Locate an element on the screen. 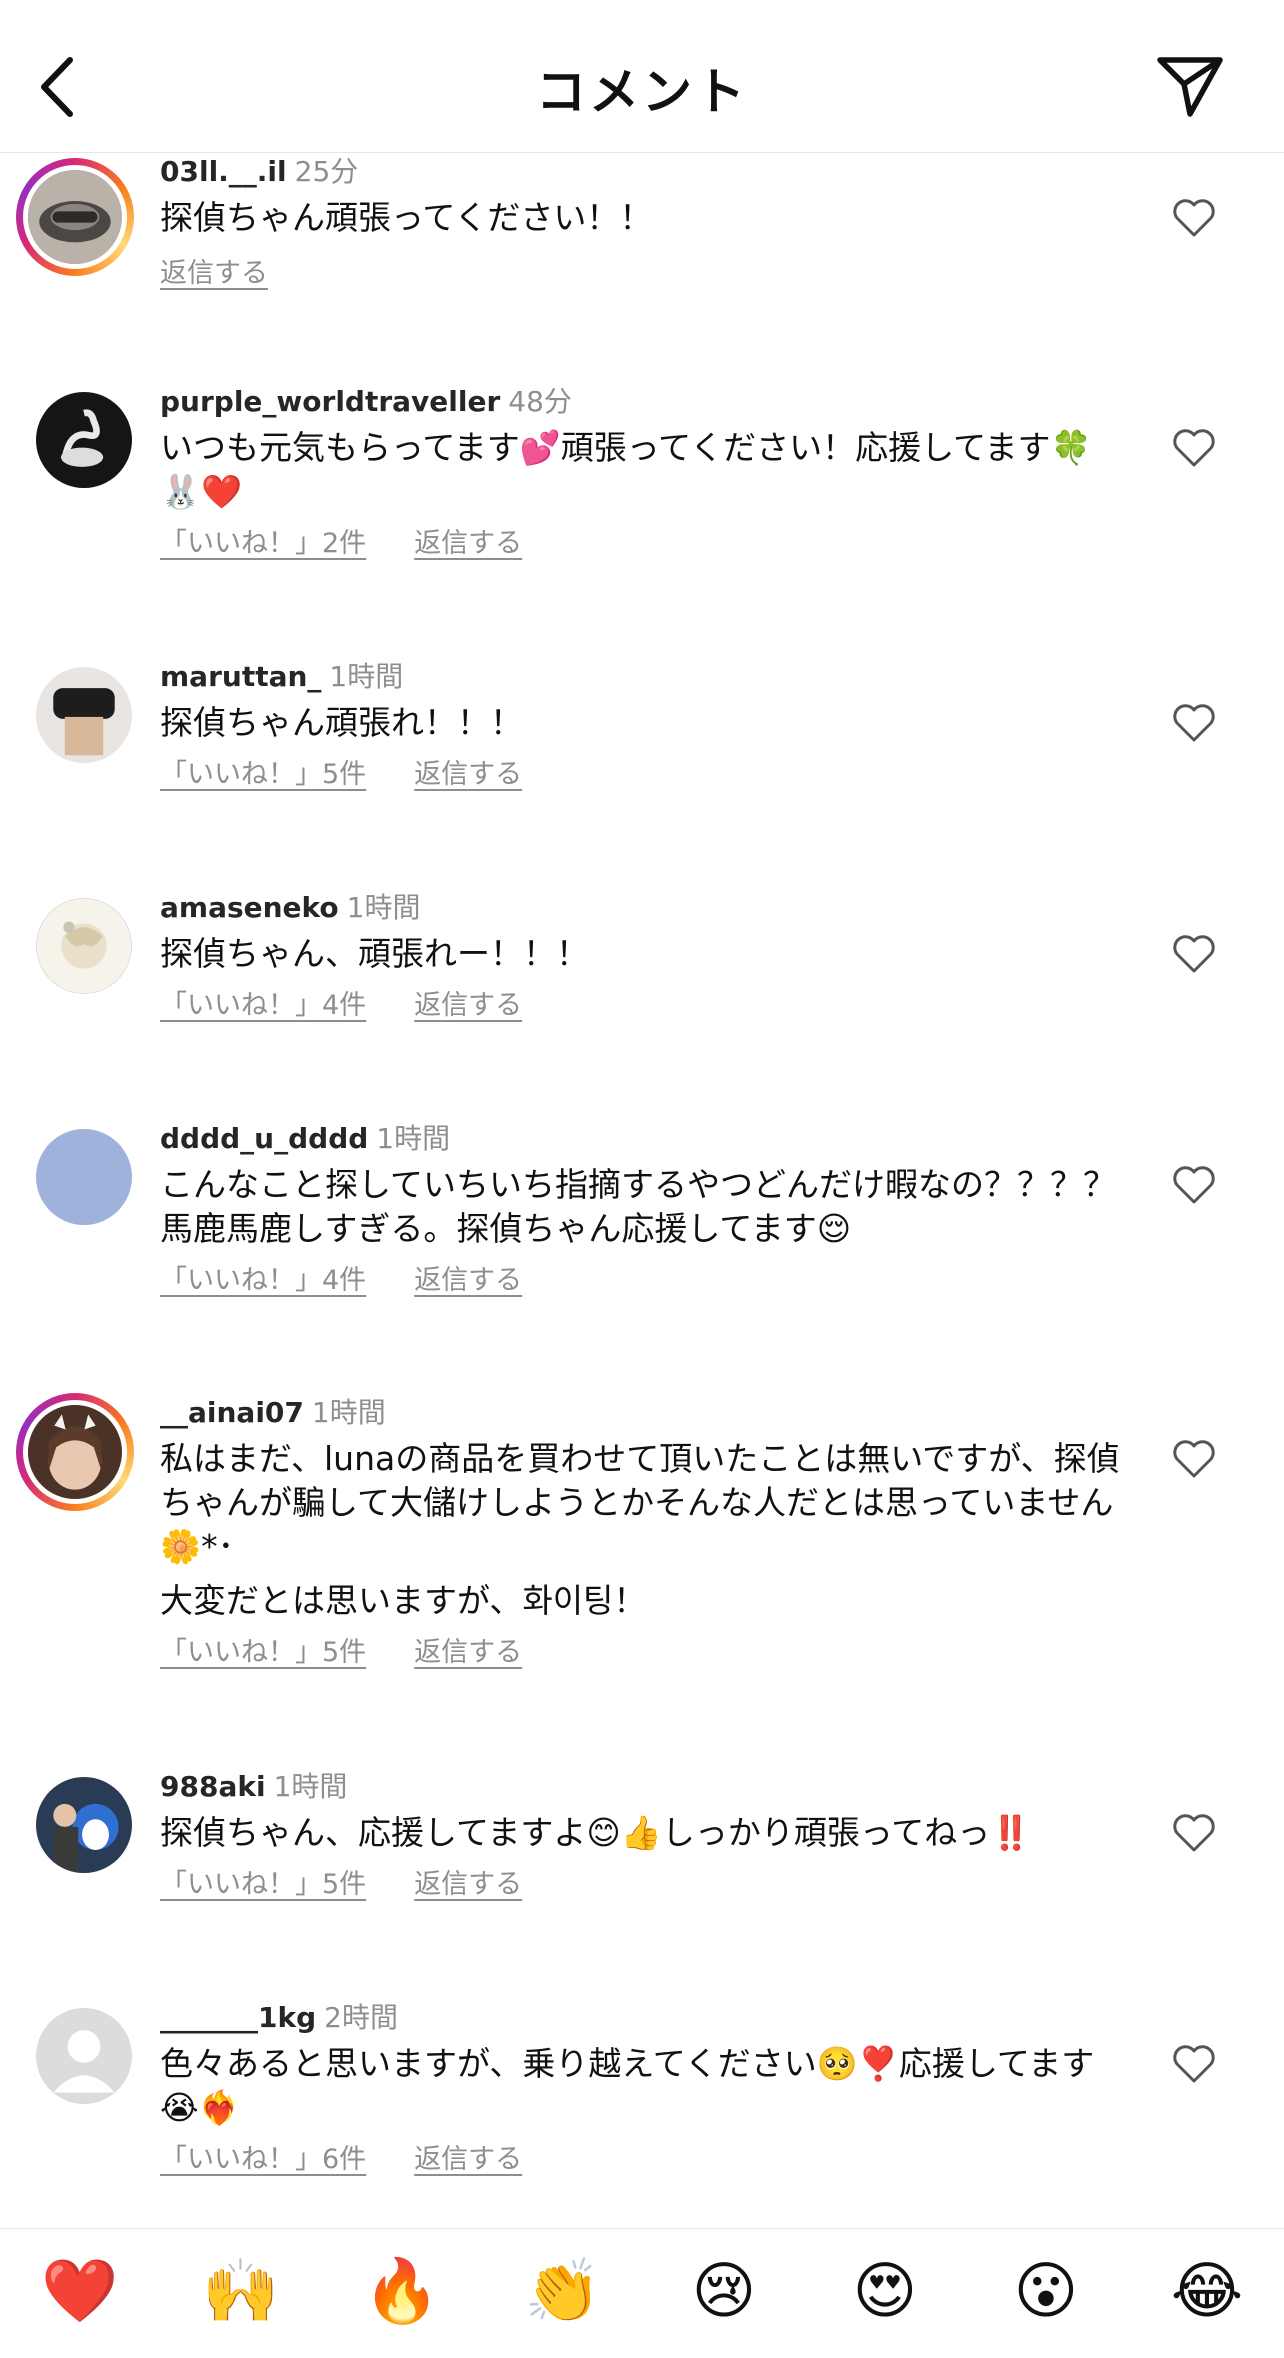  reaction-surprised-emoji: 😮 is located at coordinates (1046, 2291).